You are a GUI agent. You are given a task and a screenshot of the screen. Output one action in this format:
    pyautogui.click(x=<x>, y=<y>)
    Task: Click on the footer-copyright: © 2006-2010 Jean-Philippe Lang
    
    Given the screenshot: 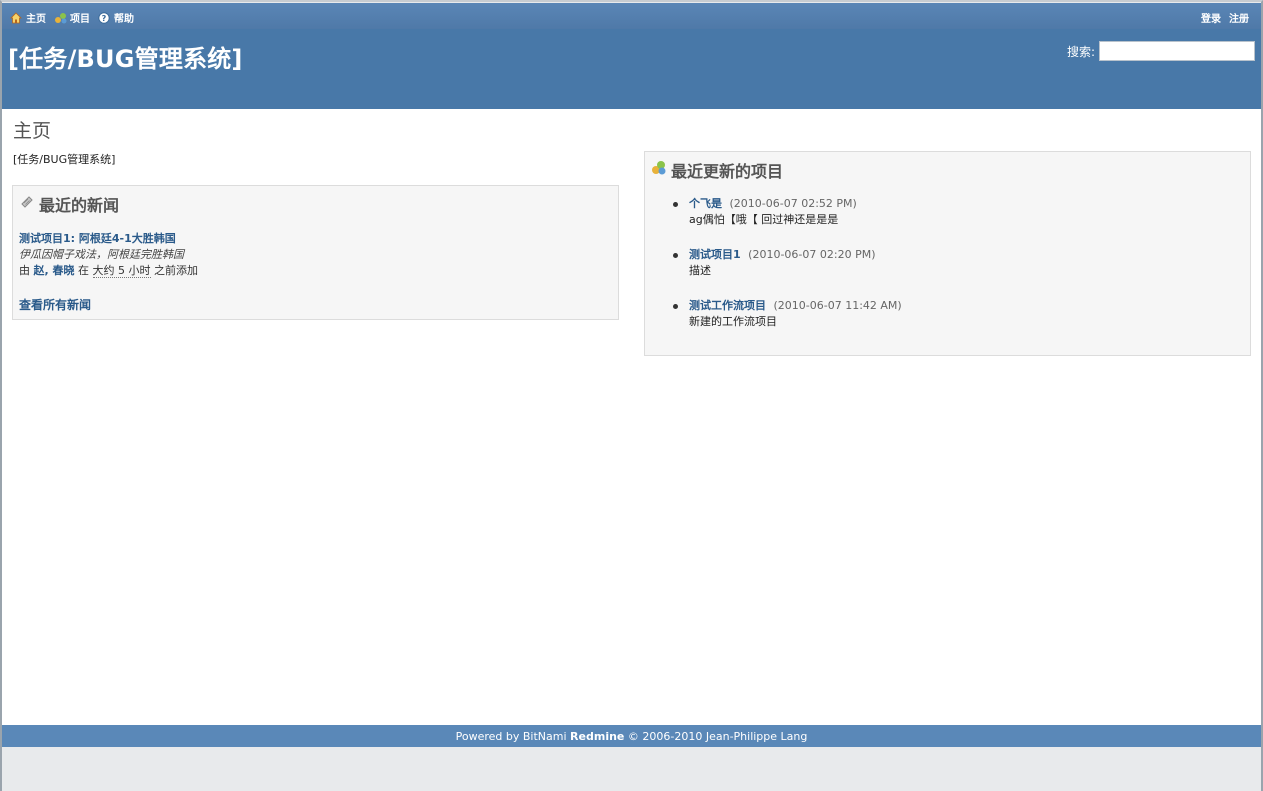 What is the action you would take?
    pyautogui.click(x=717, y=736)
    